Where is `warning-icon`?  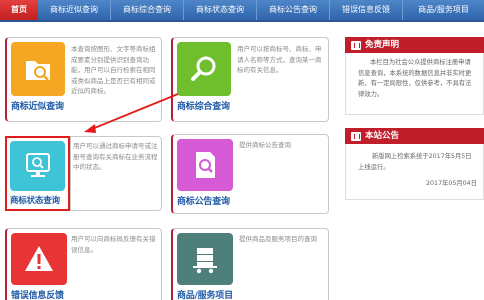
warning-icon is located at coordinates (39, 259).